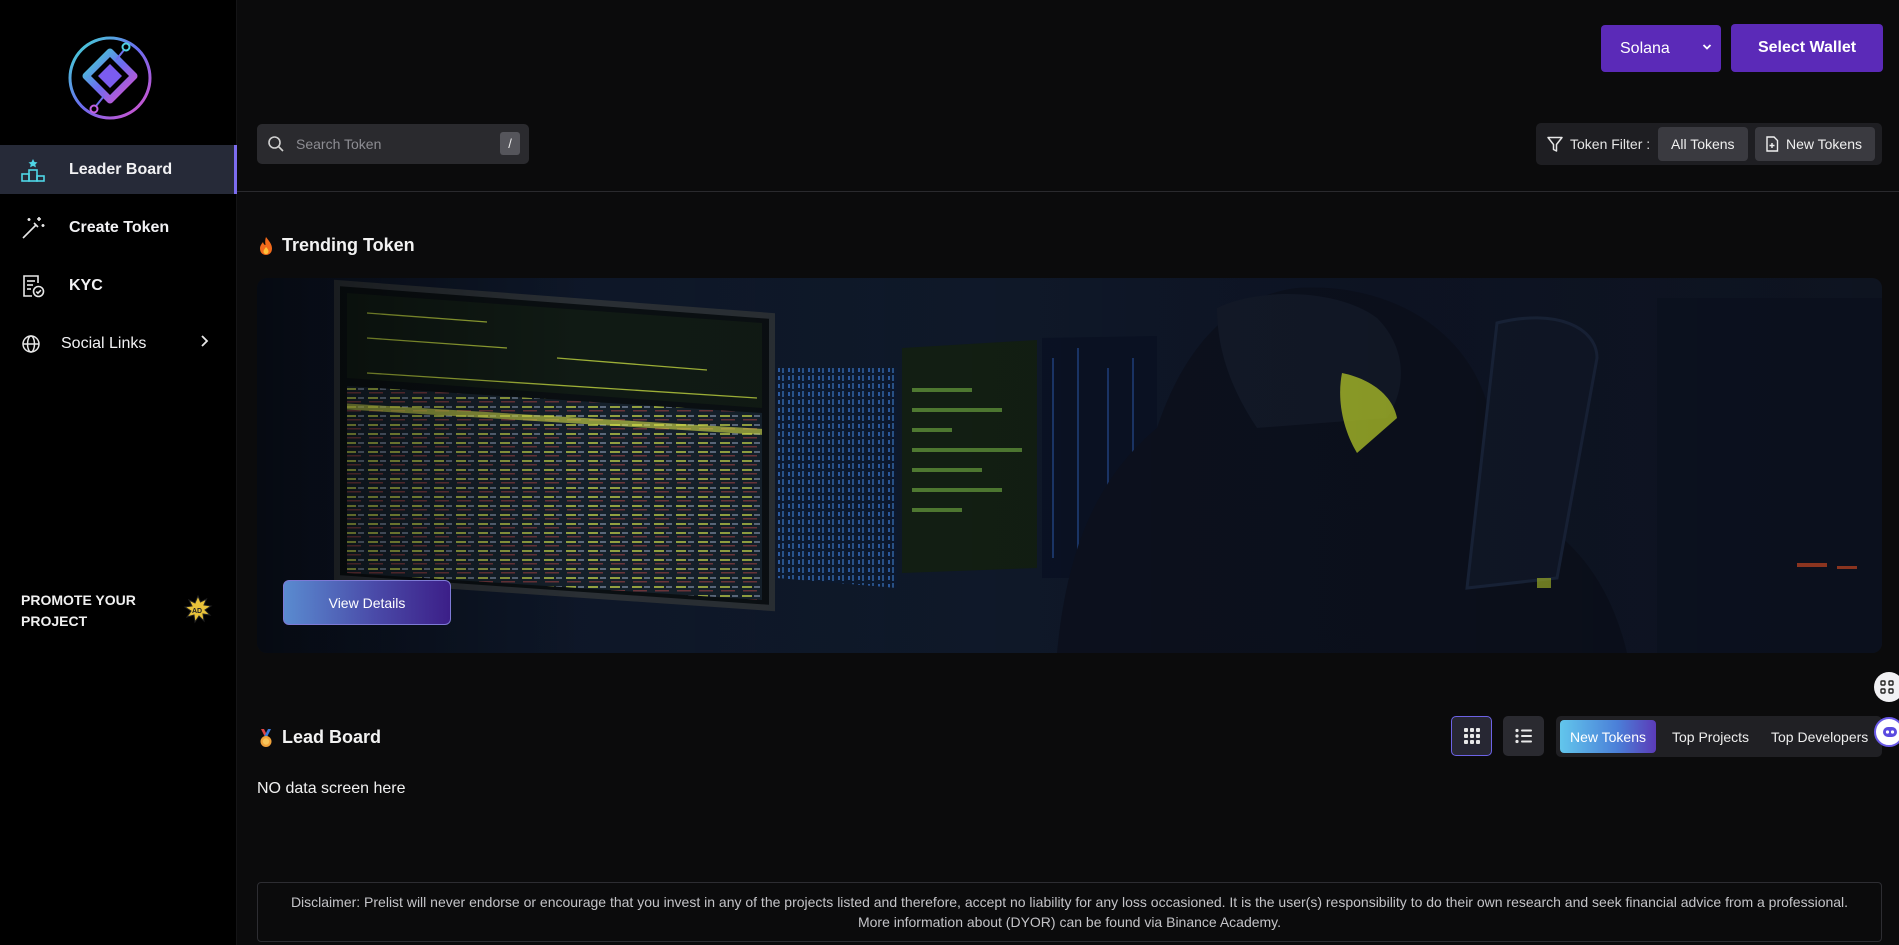  I want to click on medal-icon, so click(266, 737).